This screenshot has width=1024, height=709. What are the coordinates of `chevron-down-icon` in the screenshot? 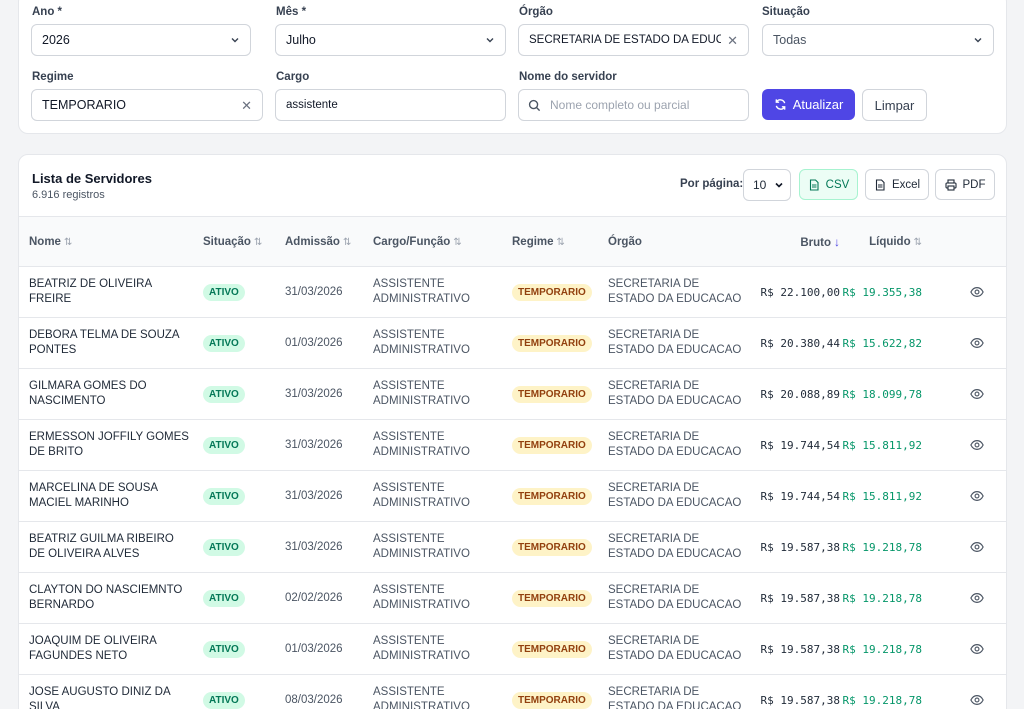 It's located at (779, 185).